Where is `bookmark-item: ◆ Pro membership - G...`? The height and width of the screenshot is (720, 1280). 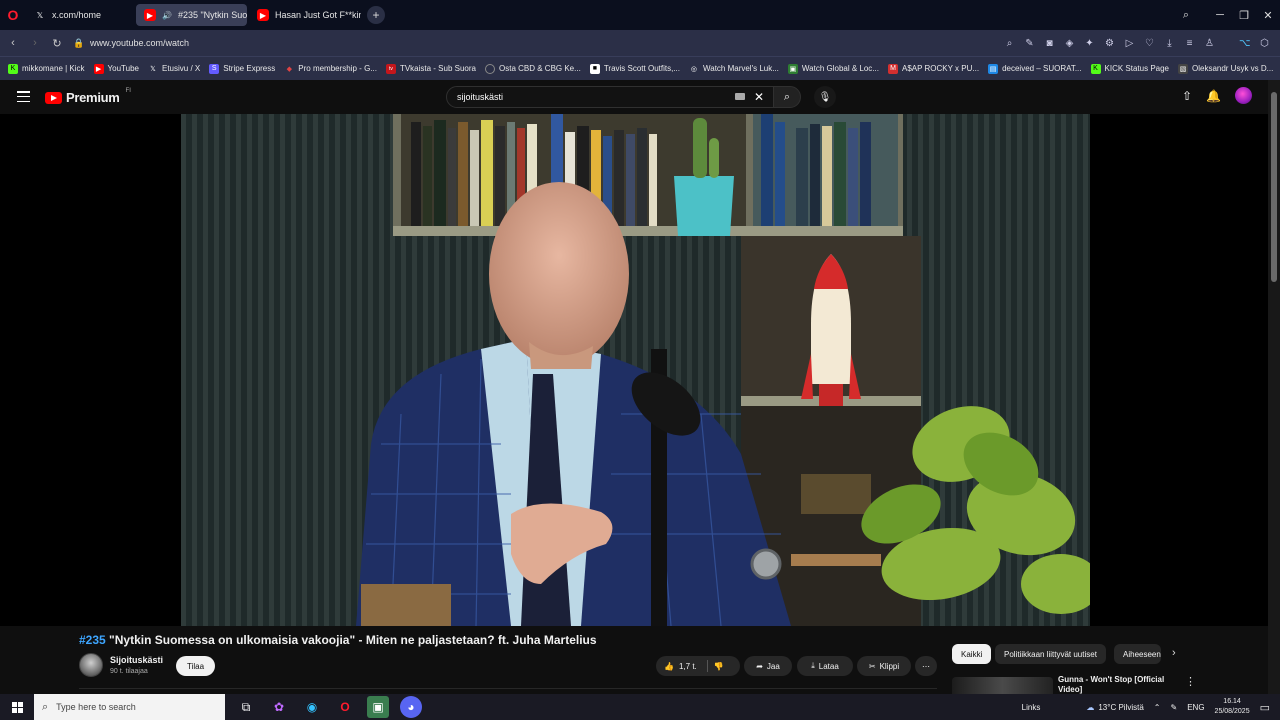
bookmark-item: ◆ Pro membership - G... is located at coordinates (330, 69).